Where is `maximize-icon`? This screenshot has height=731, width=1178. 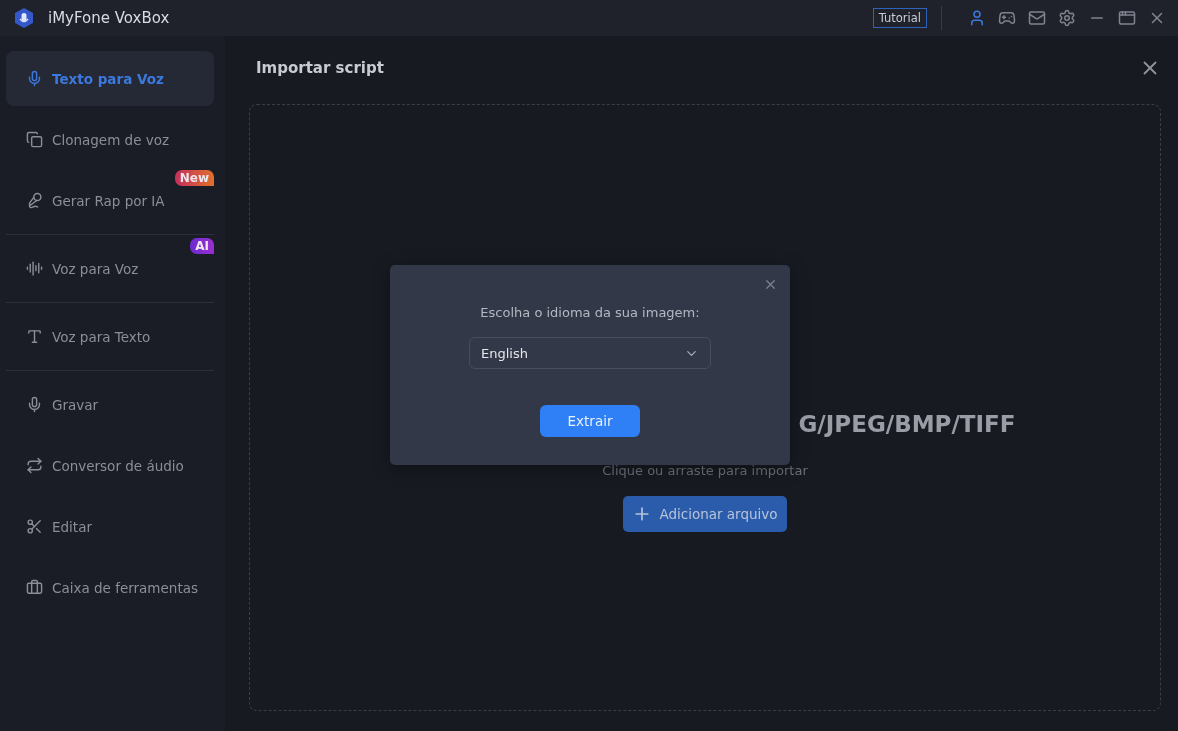
maximize-icon is located at coordinates (1127, 18).